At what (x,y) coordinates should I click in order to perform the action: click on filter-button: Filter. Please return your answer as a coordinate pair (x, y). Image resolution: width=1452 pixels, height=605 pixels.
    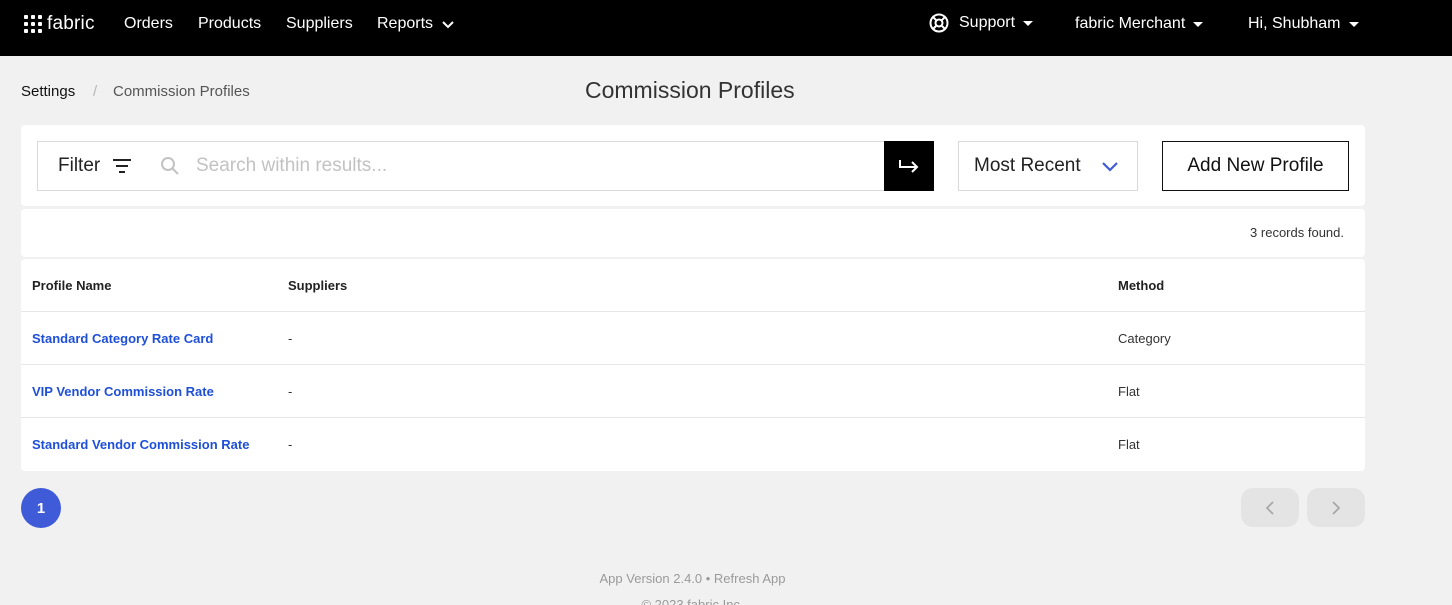
    Looking at the image, I should click on (92, 166).